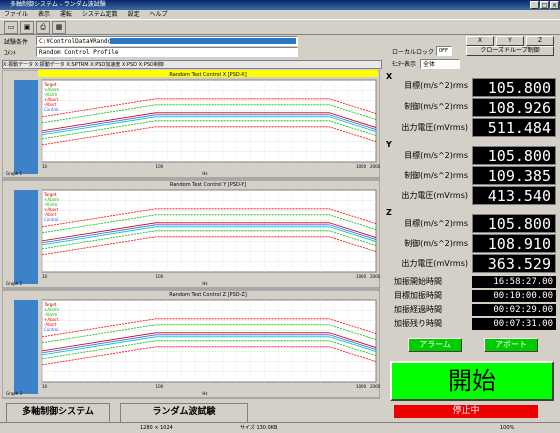 This screenshot has width=560, height=433. What do you see at coordinates (514, 296) in the screenshot?
I see `target-time-value: 00:10:00.00` at bounding box center [514, 296].